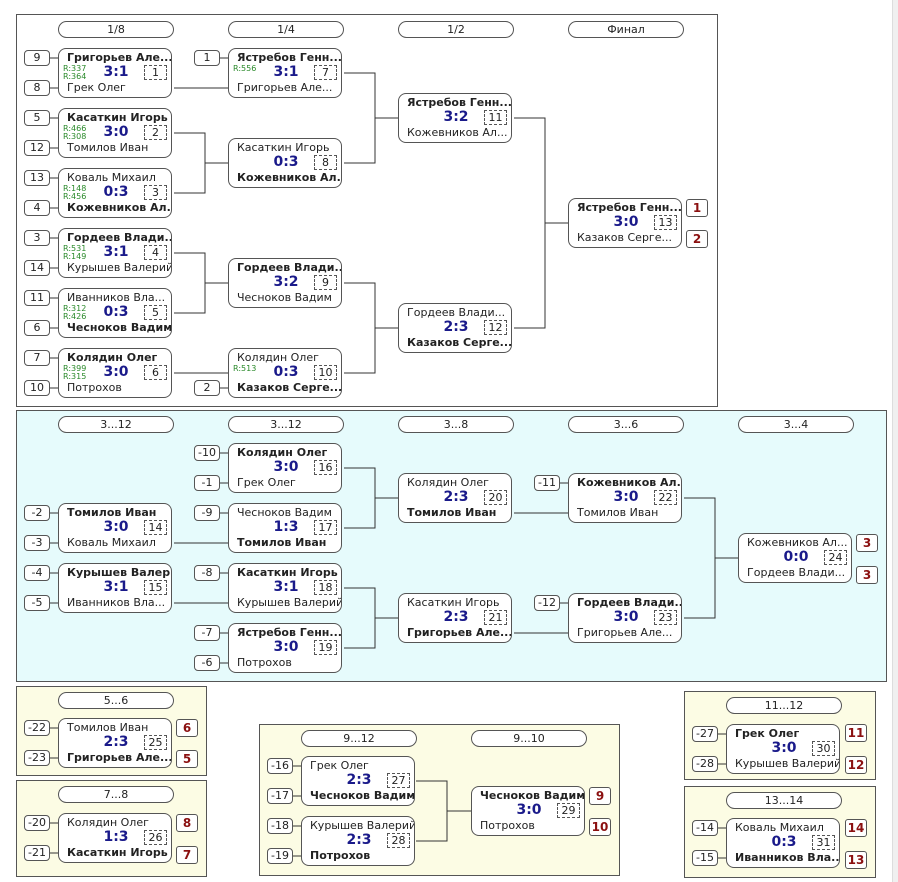 The width and height of the screenshot is (898, 882). Describe the element at coordinates (626, 29) in the screenshot. I see `round-header-final: Финал` at that location.